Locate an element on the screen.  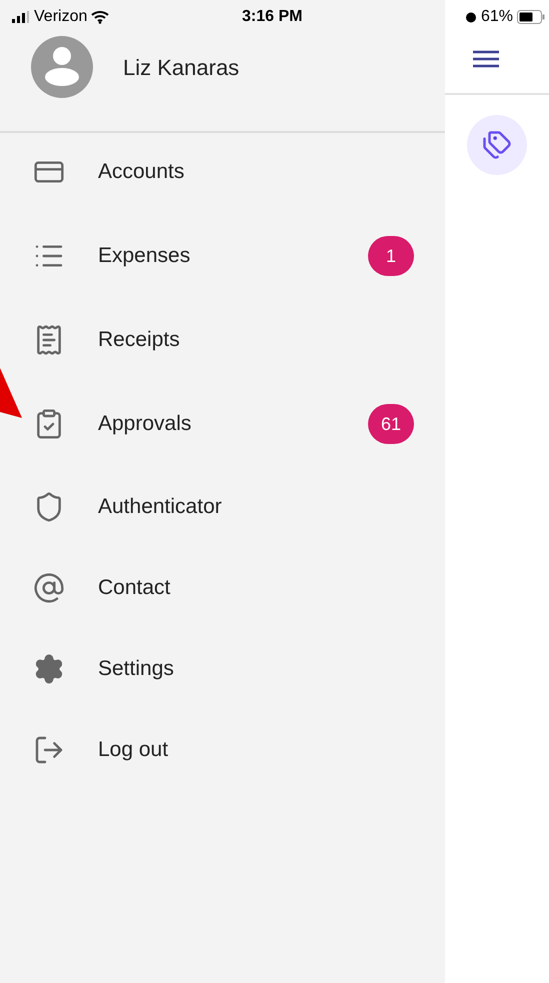
carrier-text: Verizon is located at coordinates (61, 16).